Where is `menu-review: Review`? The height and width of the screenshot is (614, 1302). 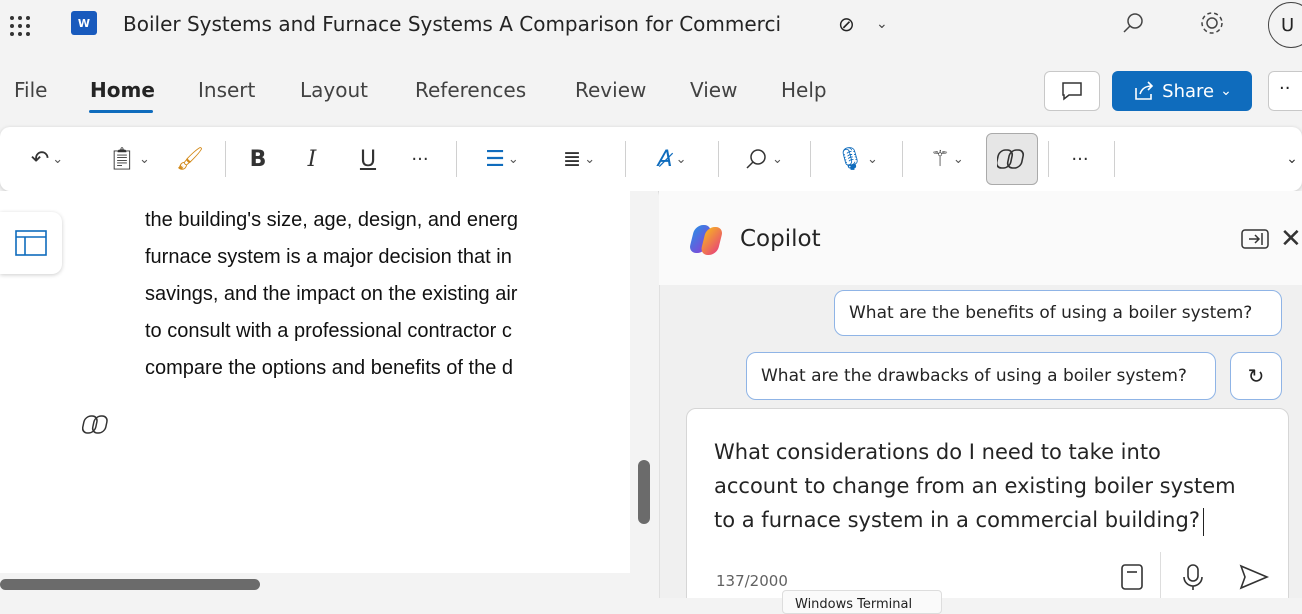 menu-review: Review is located at coordinates (610, 90).